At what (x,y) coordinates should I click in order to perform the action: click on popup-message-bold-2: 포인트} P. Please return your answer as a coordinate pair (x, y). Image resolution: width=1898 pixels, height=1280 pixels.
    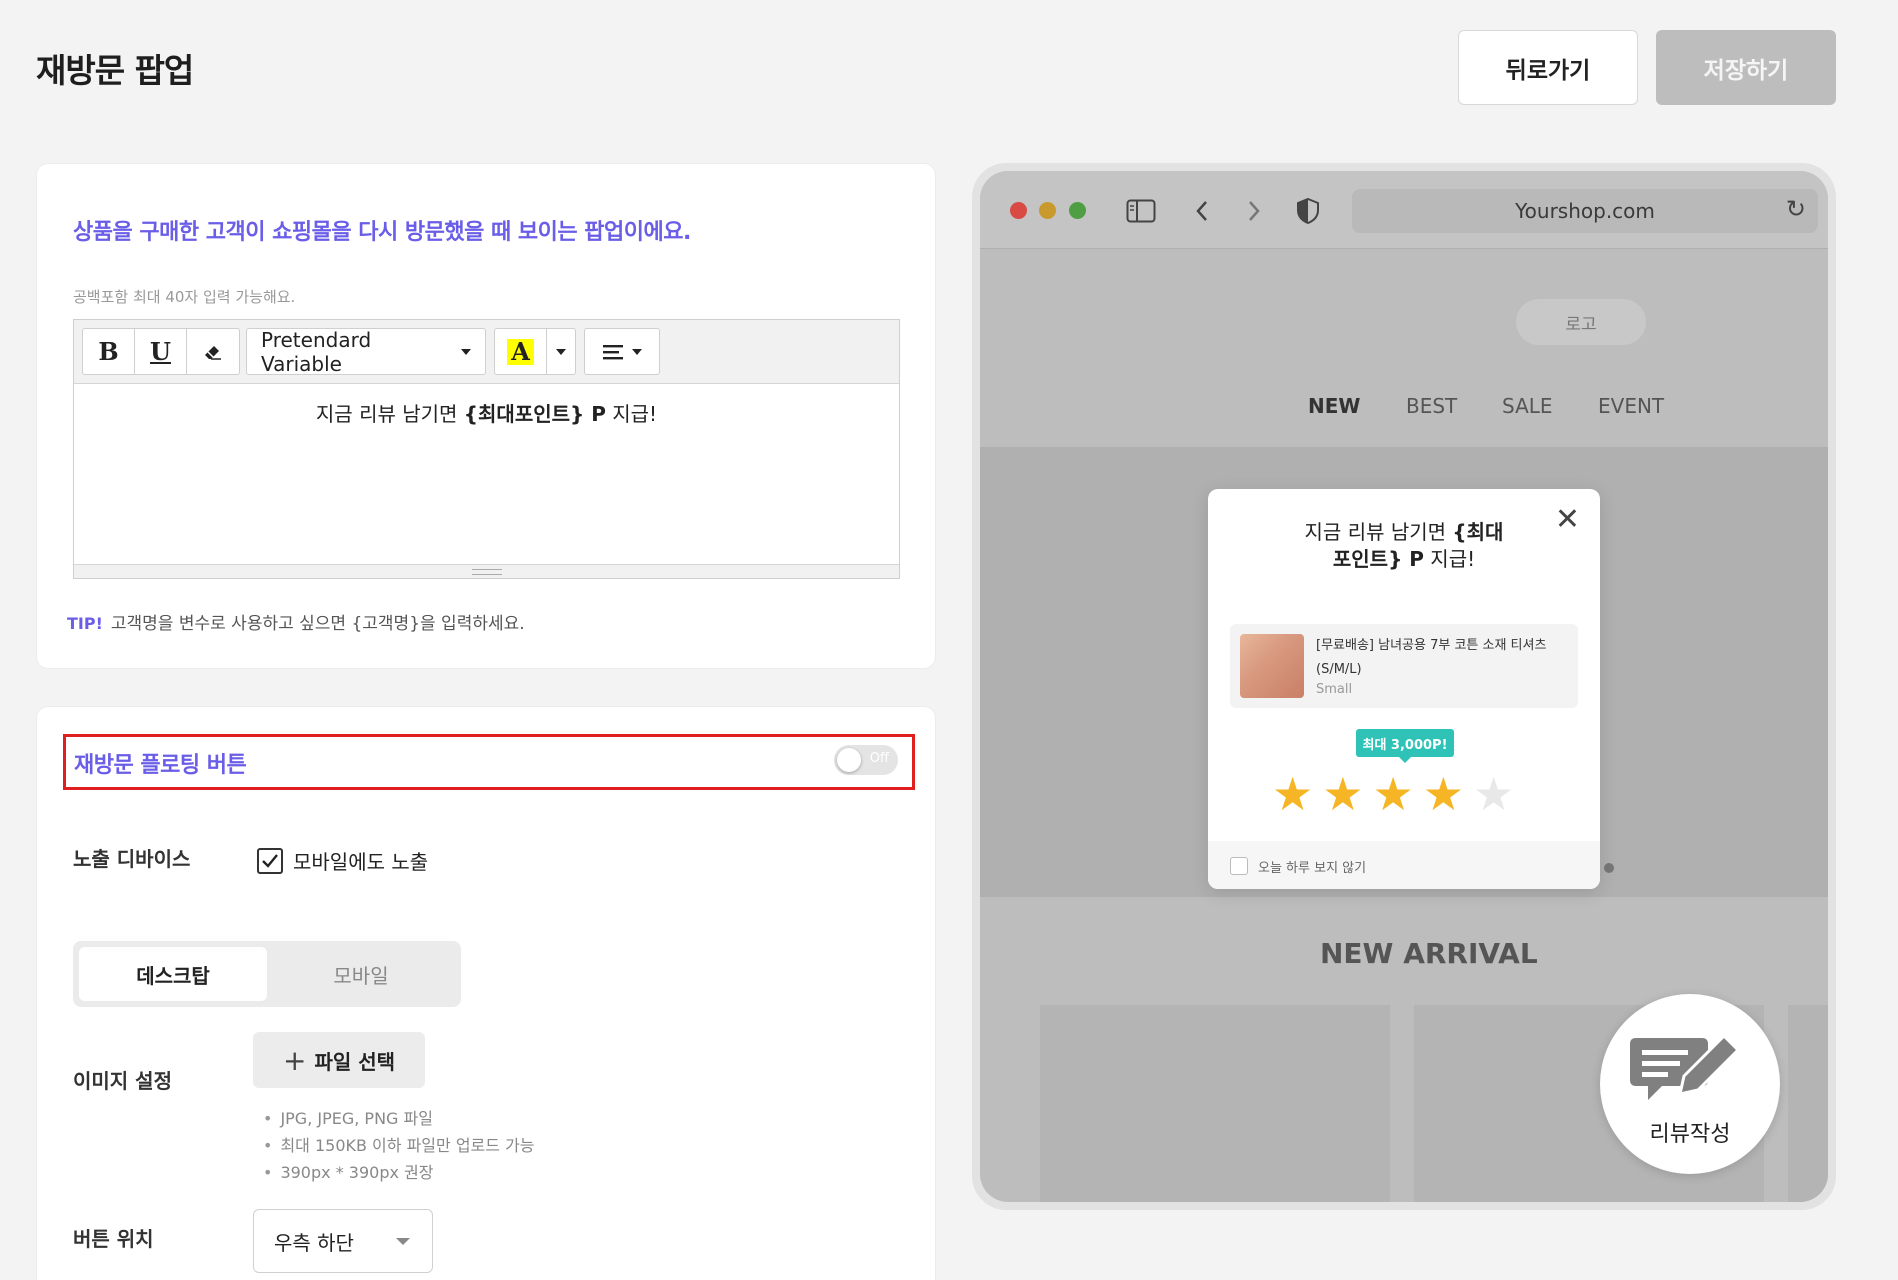
    Looking at the image, I should click on (1378, 559).